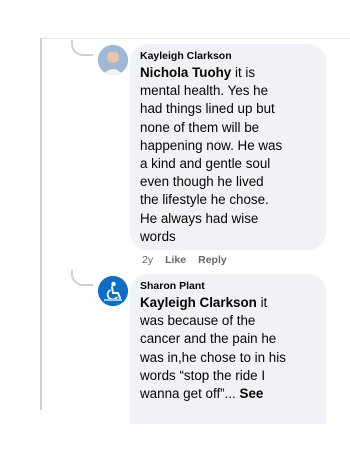 This screenshot has height=450, width=350. I want to click on comment-author: Sharon Plant, so click(228, 286).